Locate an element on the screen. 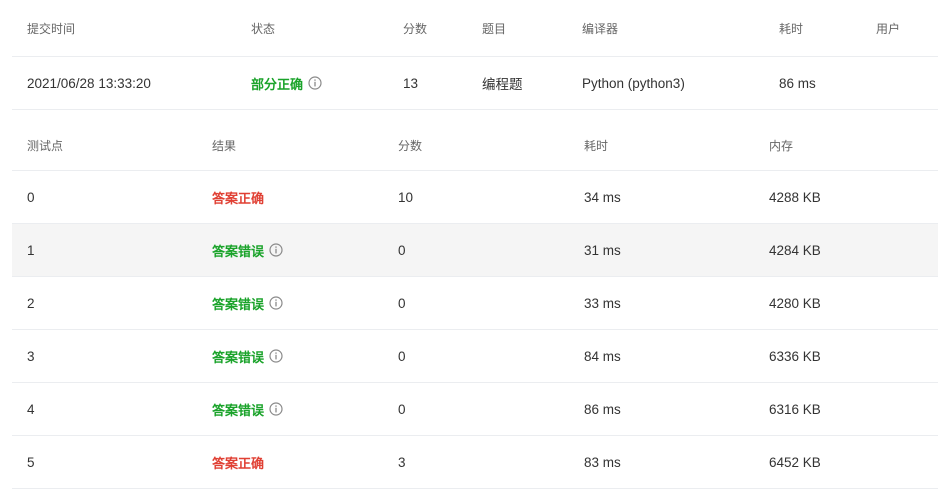 Image resolution: width=950 pixels, height=495 pixels. test-memory: 4280 KB is located at coordinates (795, 303).